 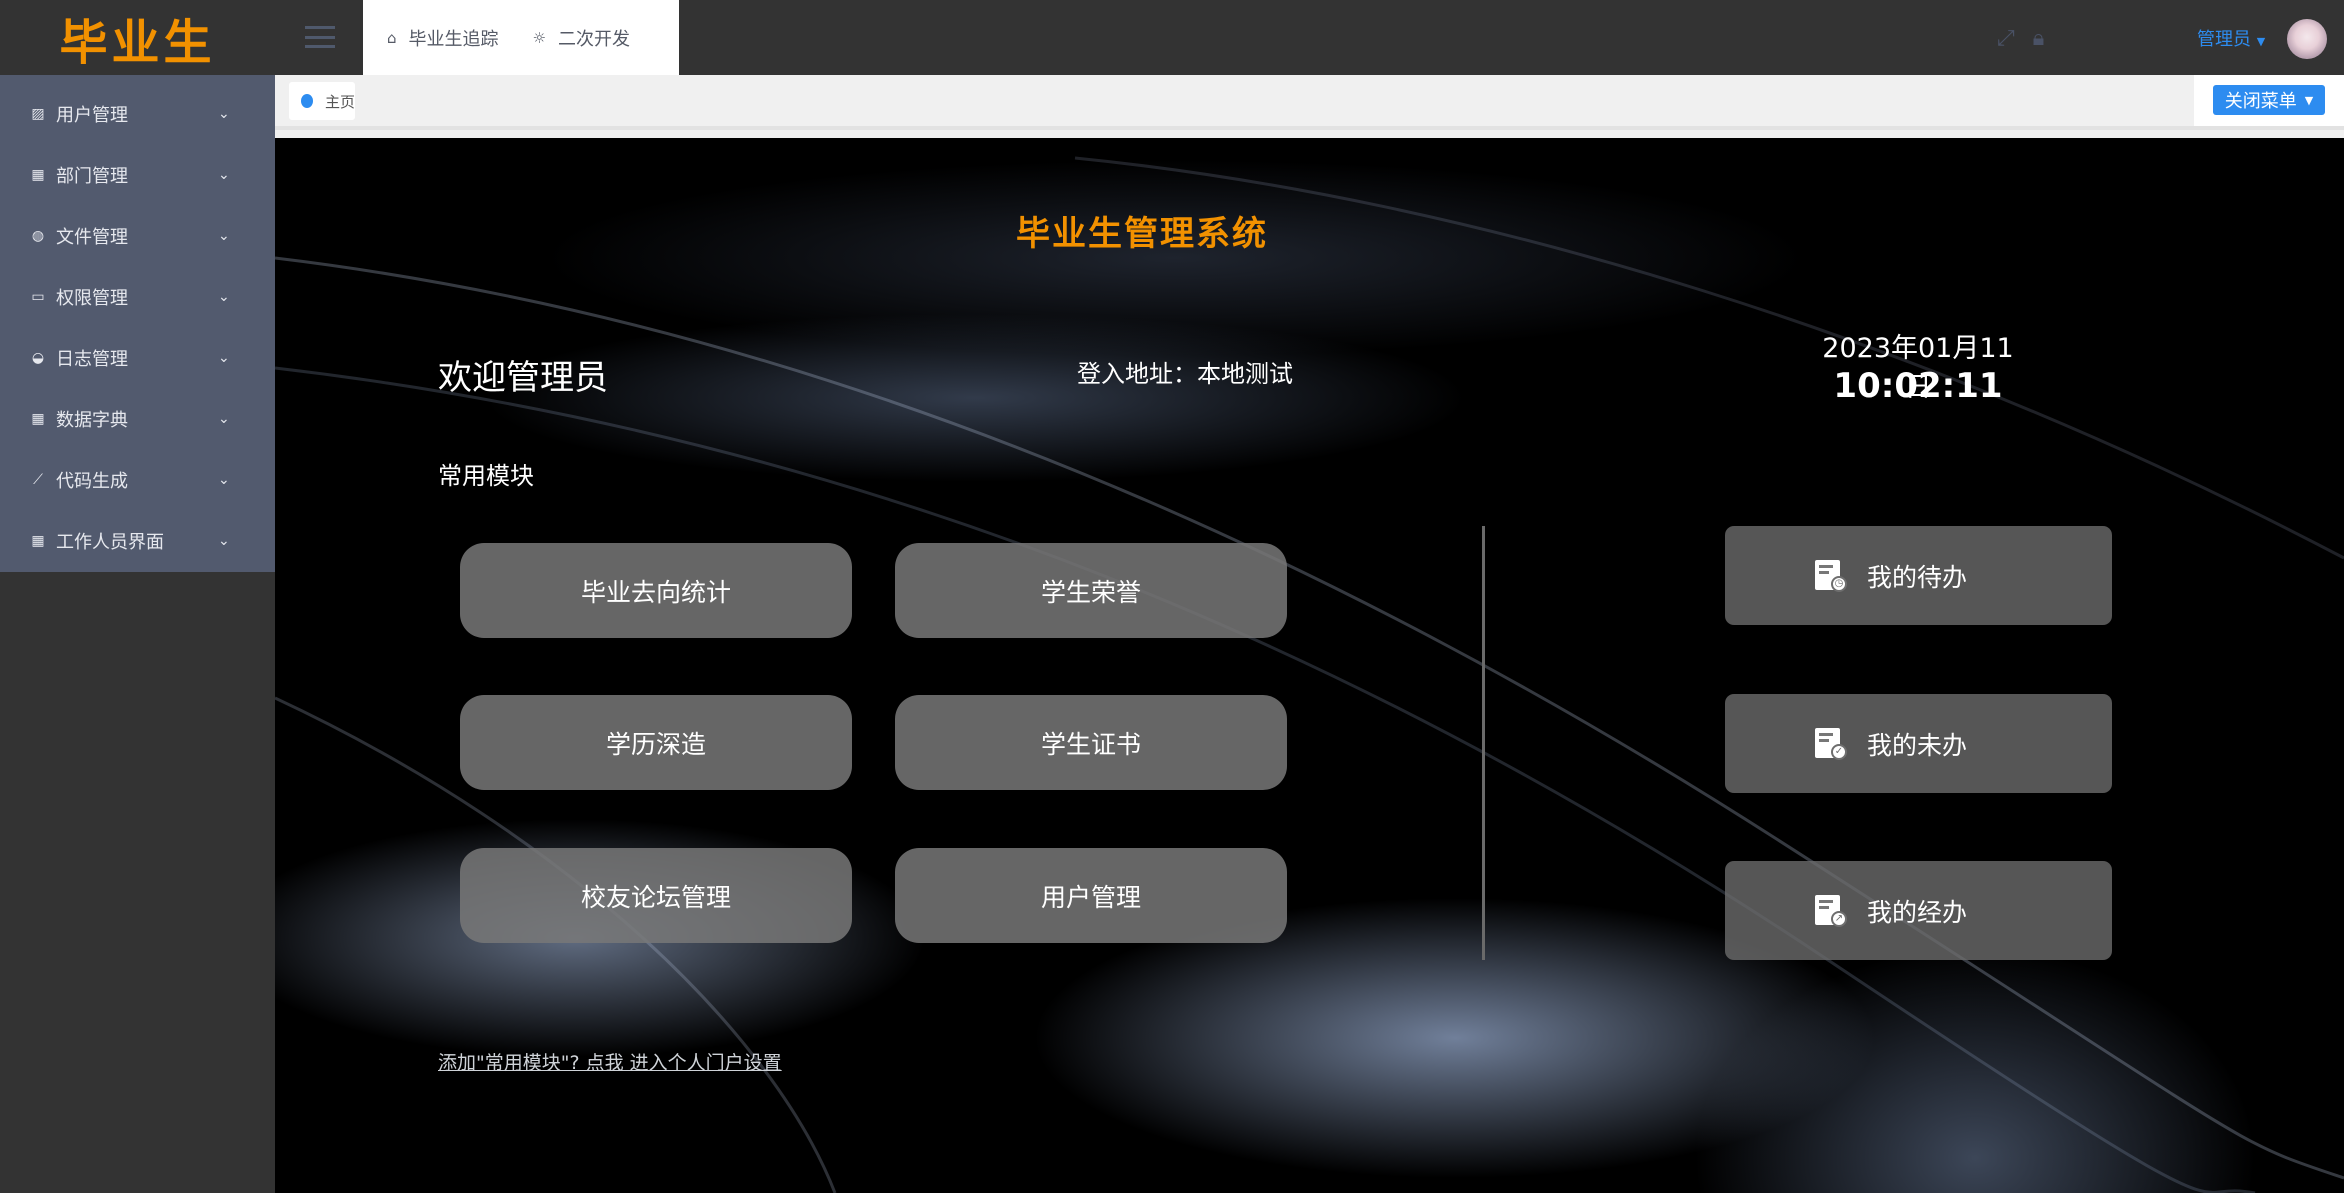 I want to click on module-button-user-management: 用户管理, so click(x=1091, y=895).